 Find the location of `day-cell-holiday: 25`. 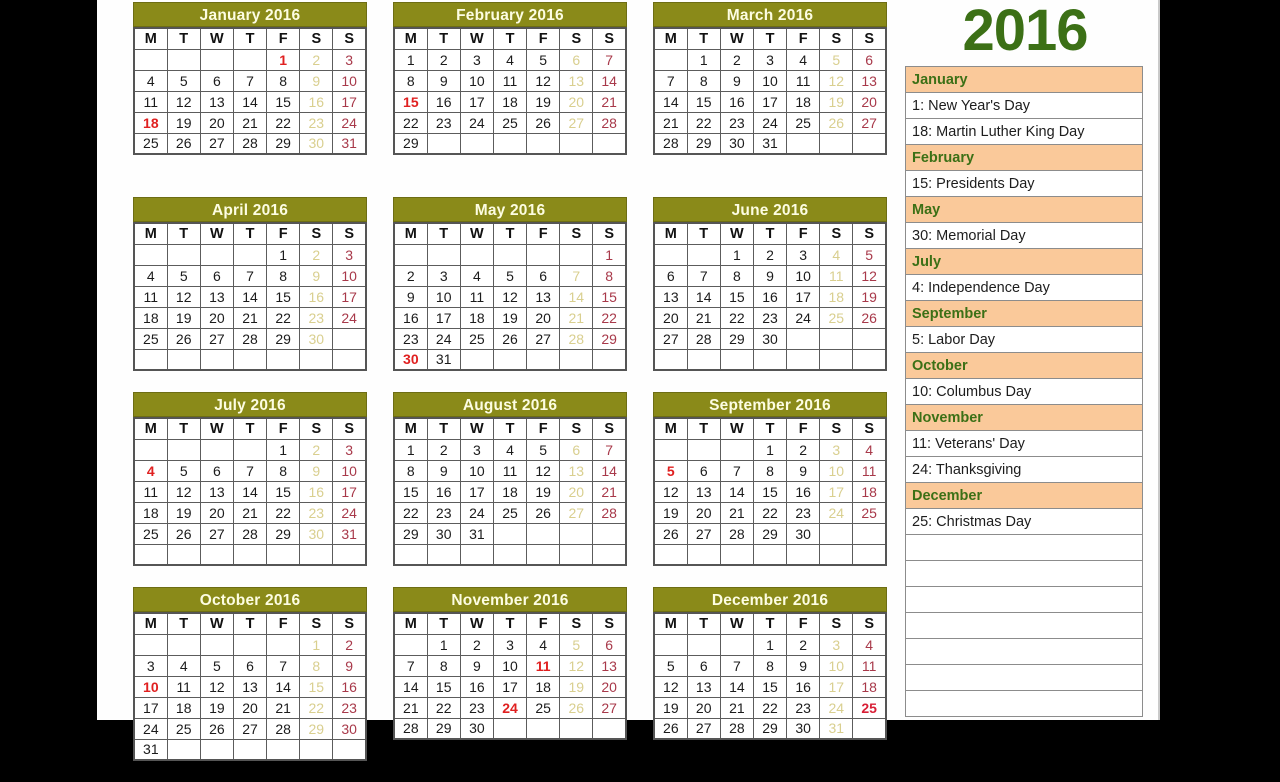

day-cell-holiday: 25 is located at coordinates (869, 707).